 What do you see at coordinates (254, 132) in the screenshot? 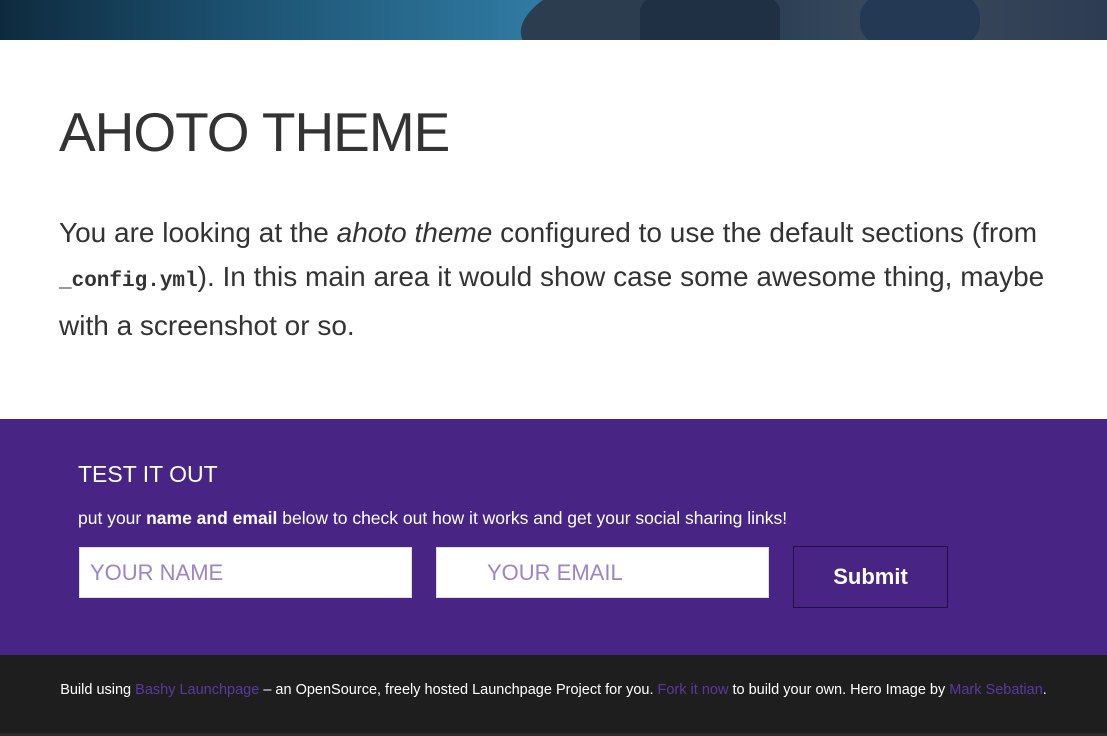
I see `page-title: AHOTO THEME` at bounding box center [254, 132].